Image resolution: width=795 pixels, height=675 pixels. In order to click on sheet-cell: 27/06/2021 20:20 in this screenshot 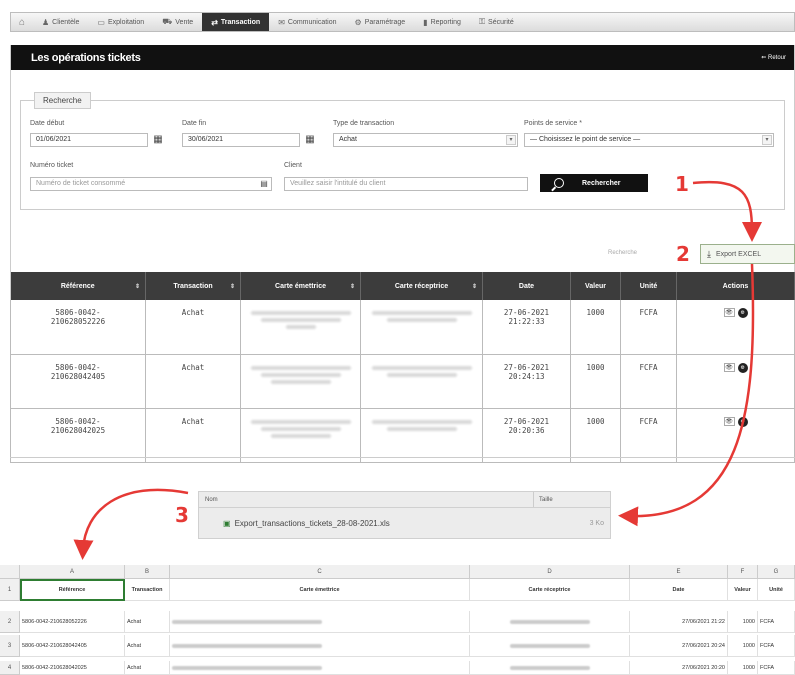, I will do `click(679, 668)`.